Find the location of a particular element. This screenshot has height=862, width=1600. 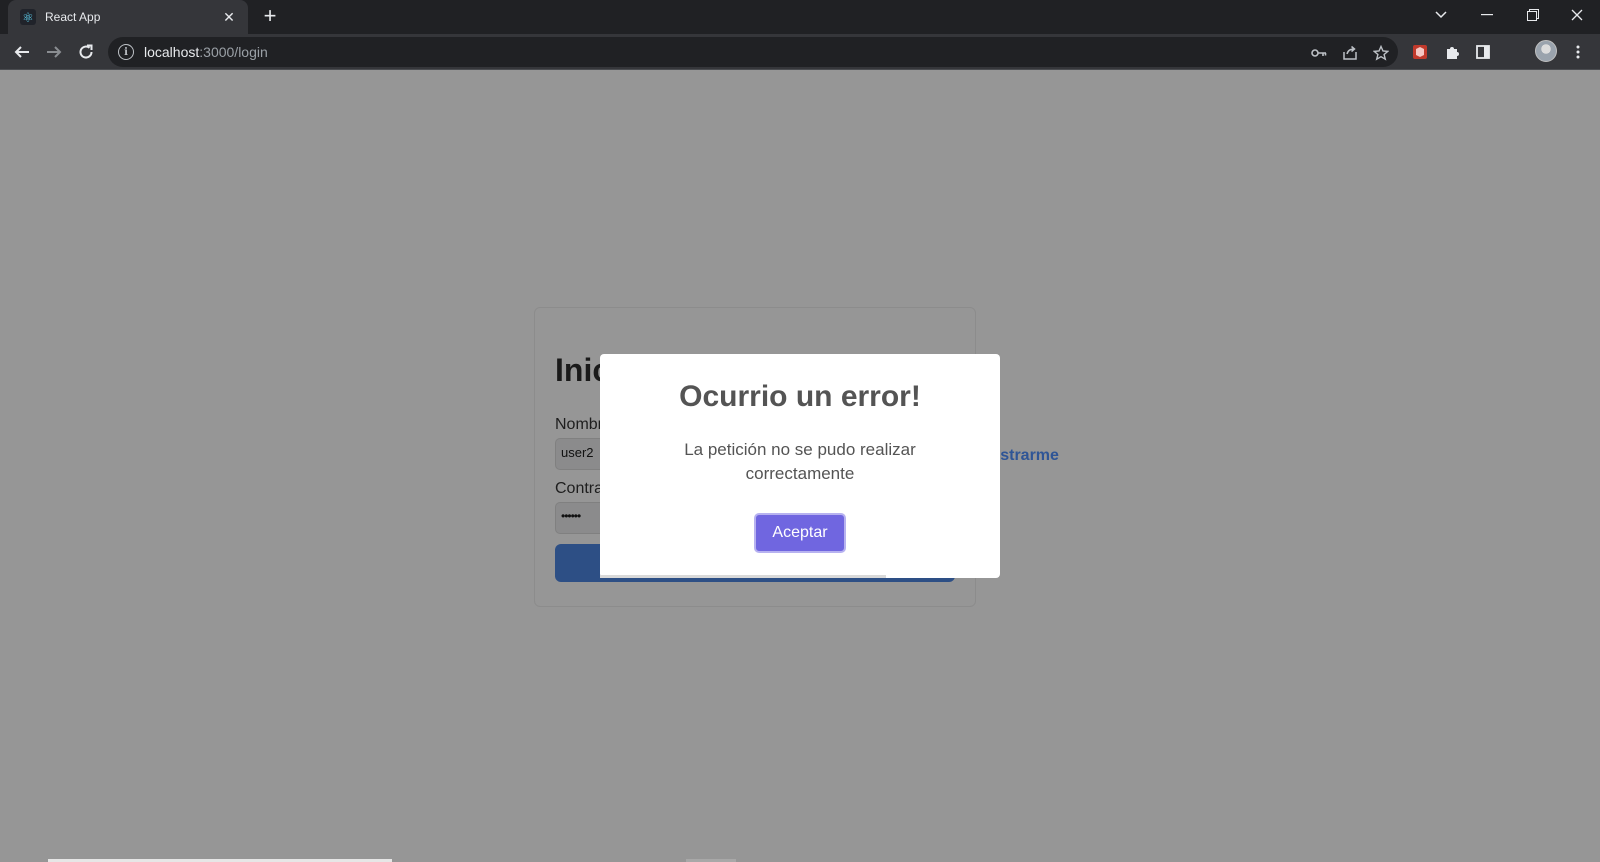

site-info-icon: i is located at coordinates (126, 52).